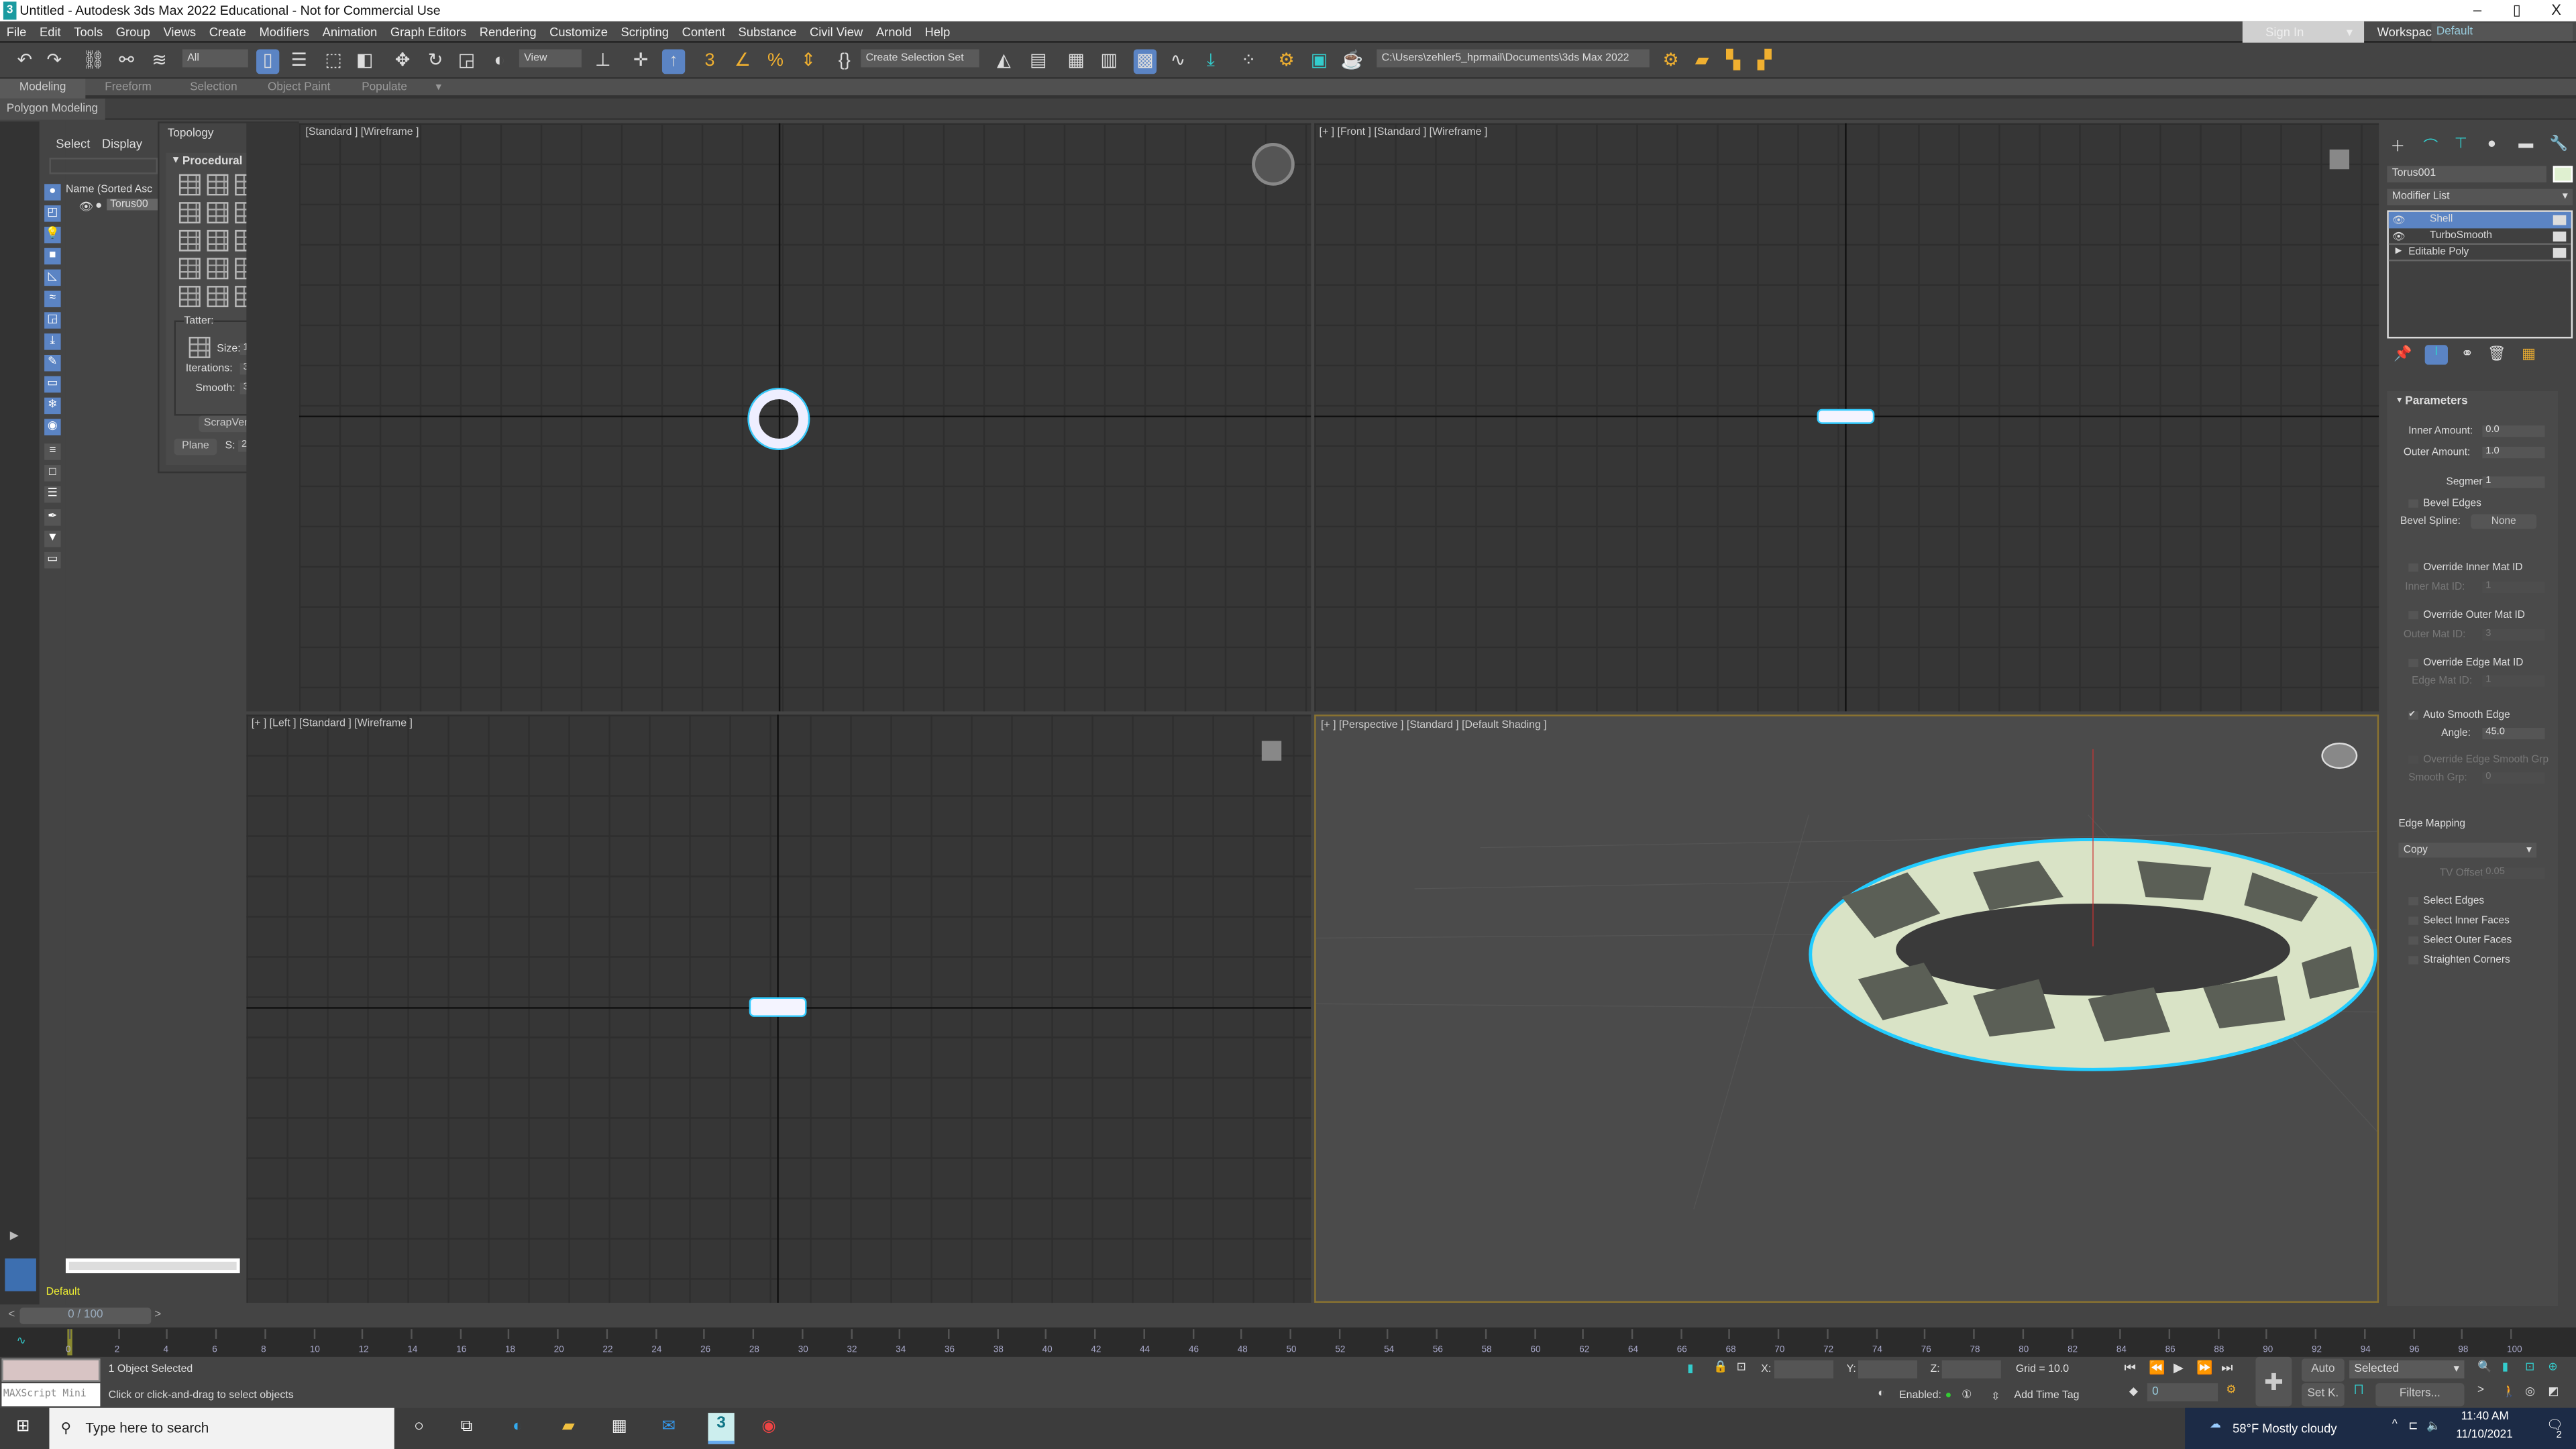 Image resolution: width=2576 pixels, height=1449 pixels. What do you see at coordinates (2413, 940) in the screenshot?
I see `select-outer-checkbox` at bounding box center [2413, 940].